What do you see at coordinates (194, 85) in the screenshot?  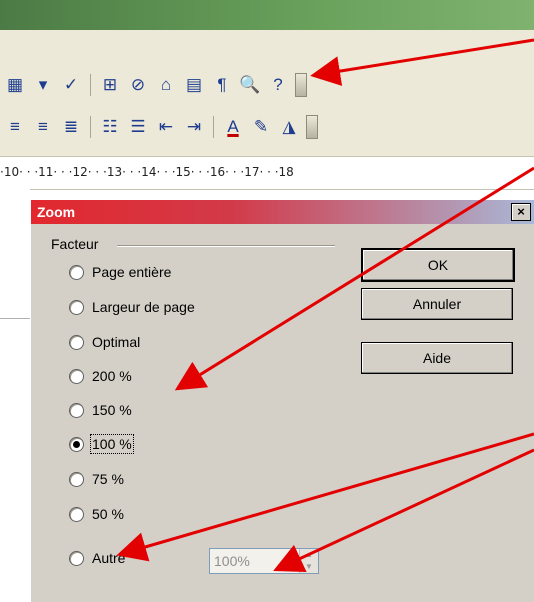 I see `data-sources-icon: ▤` at bounding box center [194, 85].